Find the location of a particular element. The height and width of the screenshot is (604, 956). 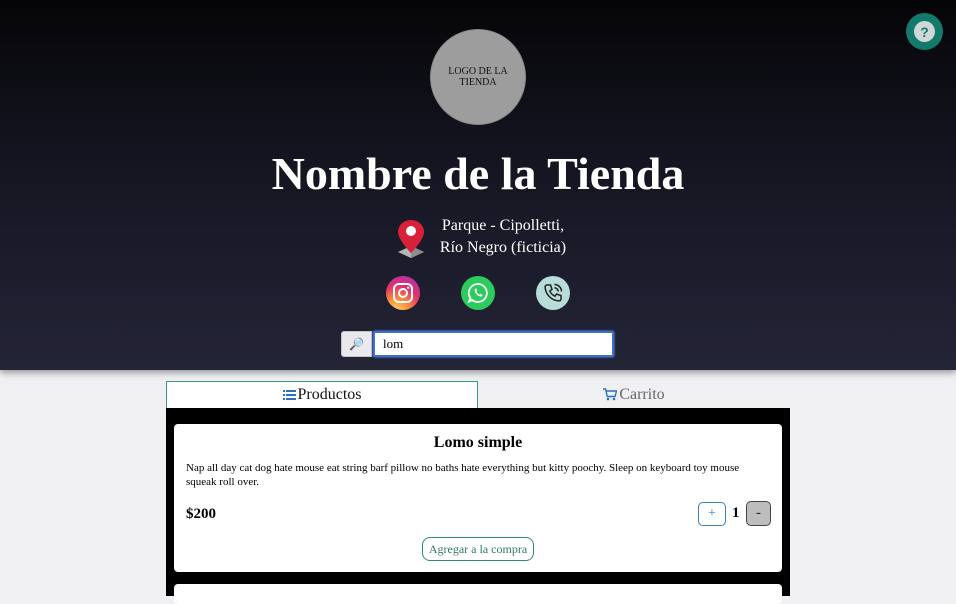

address-line-1: Parque - Cipolletti, is located at coordinates (503, 225).